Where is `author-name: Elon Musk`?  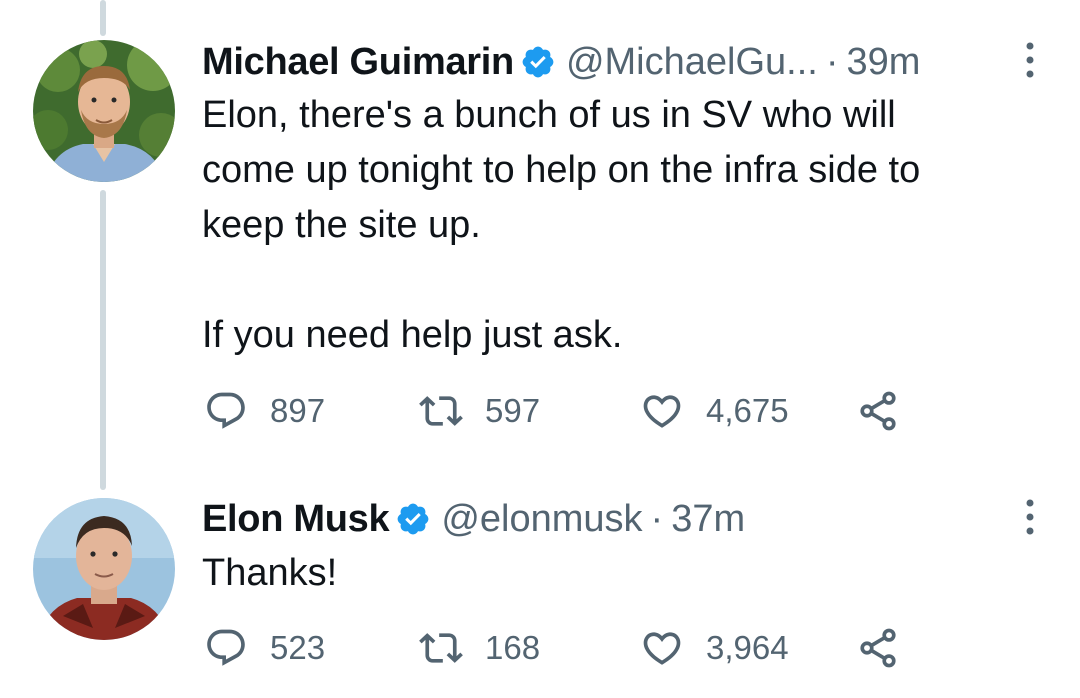
author-name: Elon Musk is located at coordinates (296, 519).